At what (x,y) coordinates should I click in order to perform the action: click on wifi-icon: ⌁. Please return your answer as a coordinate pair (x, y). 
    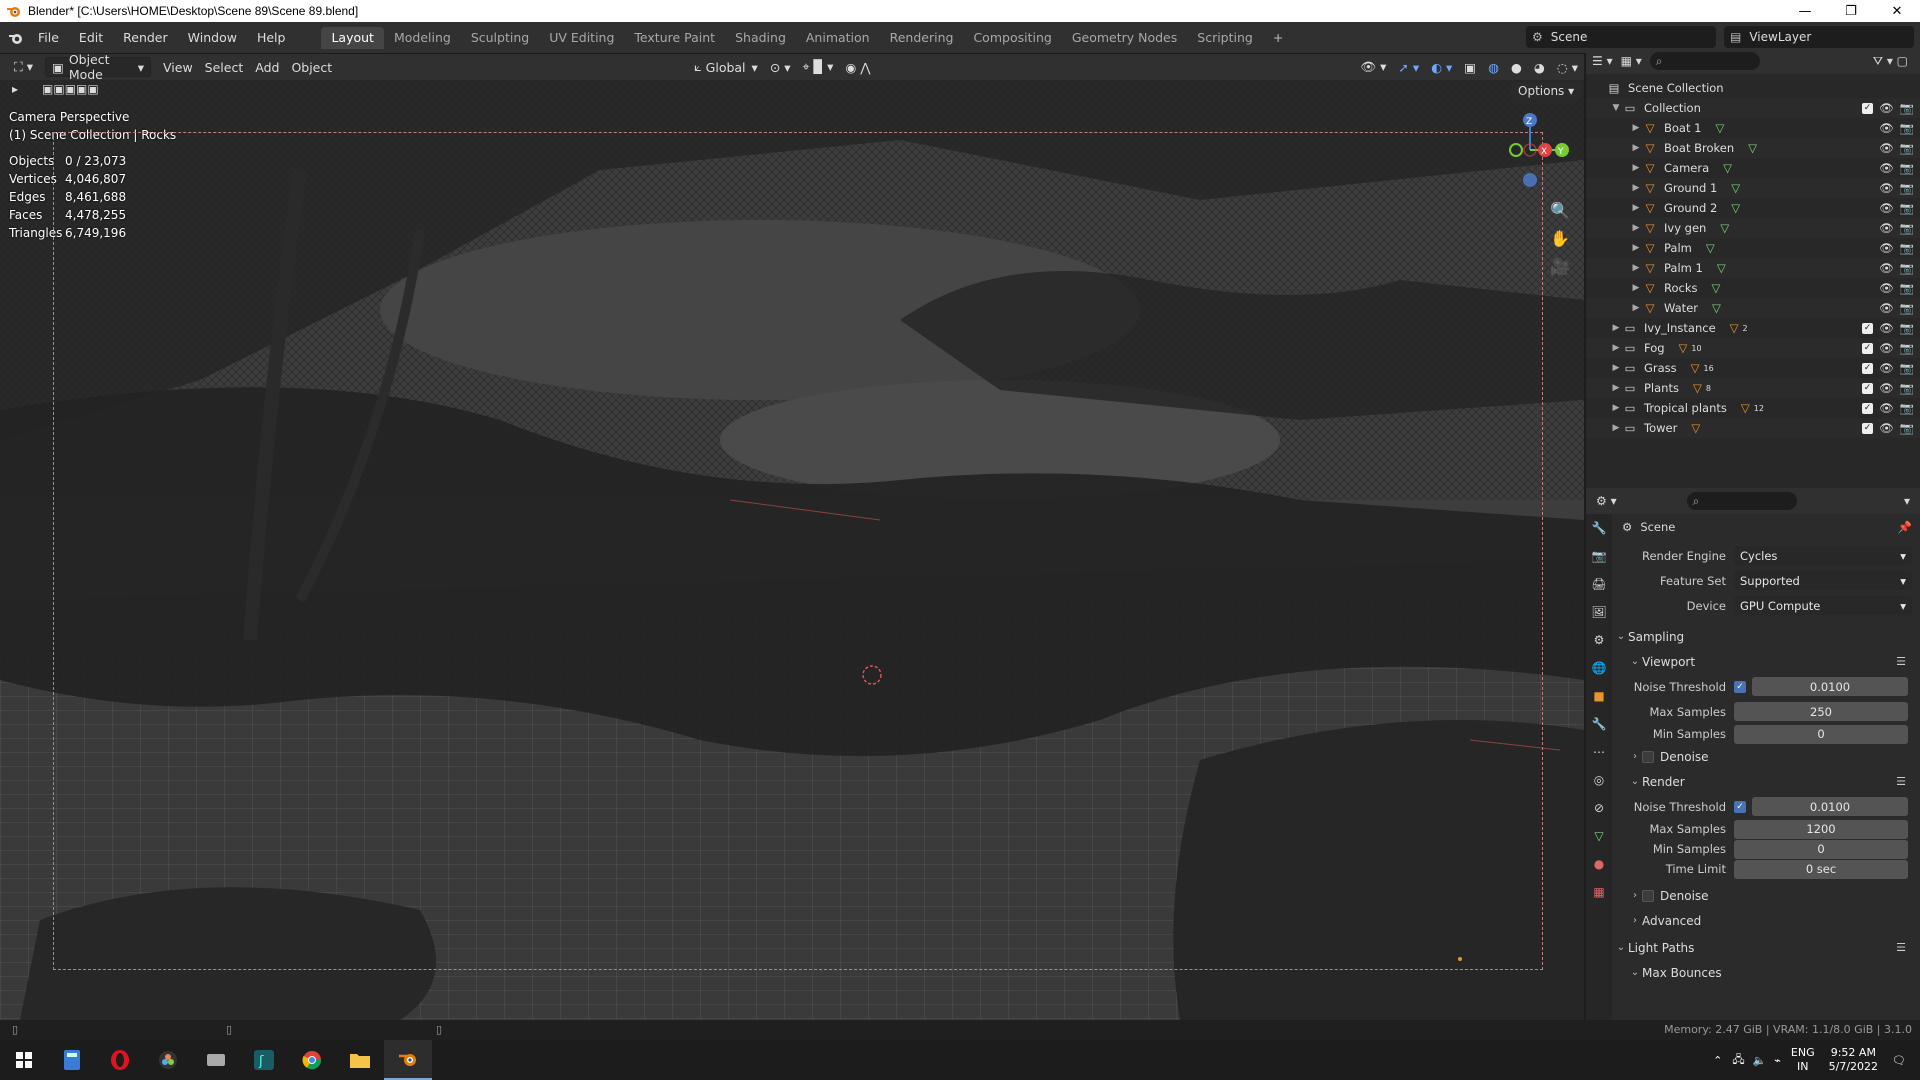
    Looking at the image, I should click on (1777, 1060).